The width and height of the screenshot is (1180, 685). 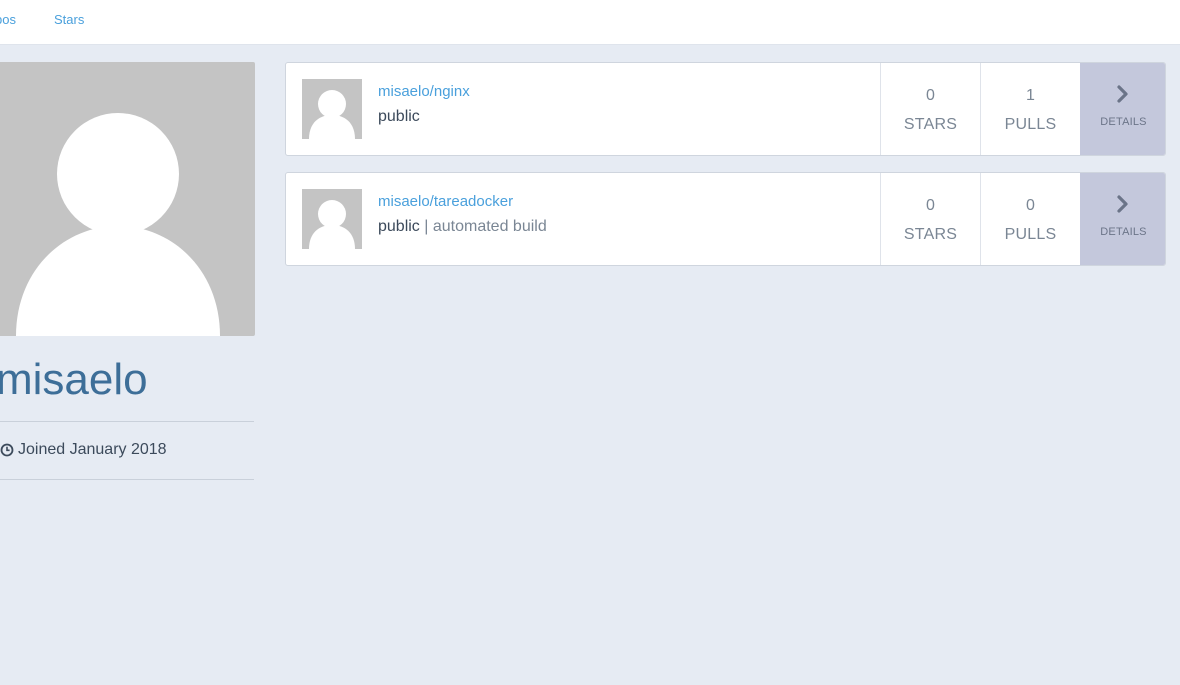 I want to click on top-navigation-bar: pos Stars, so click(x=590, y=22).